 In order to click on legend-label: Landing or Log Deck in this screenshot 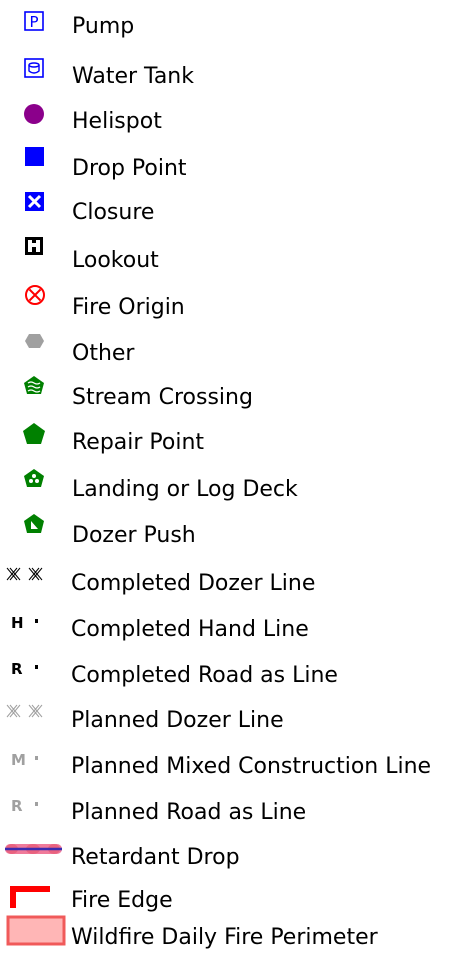, I will do `click(185, 489)`.